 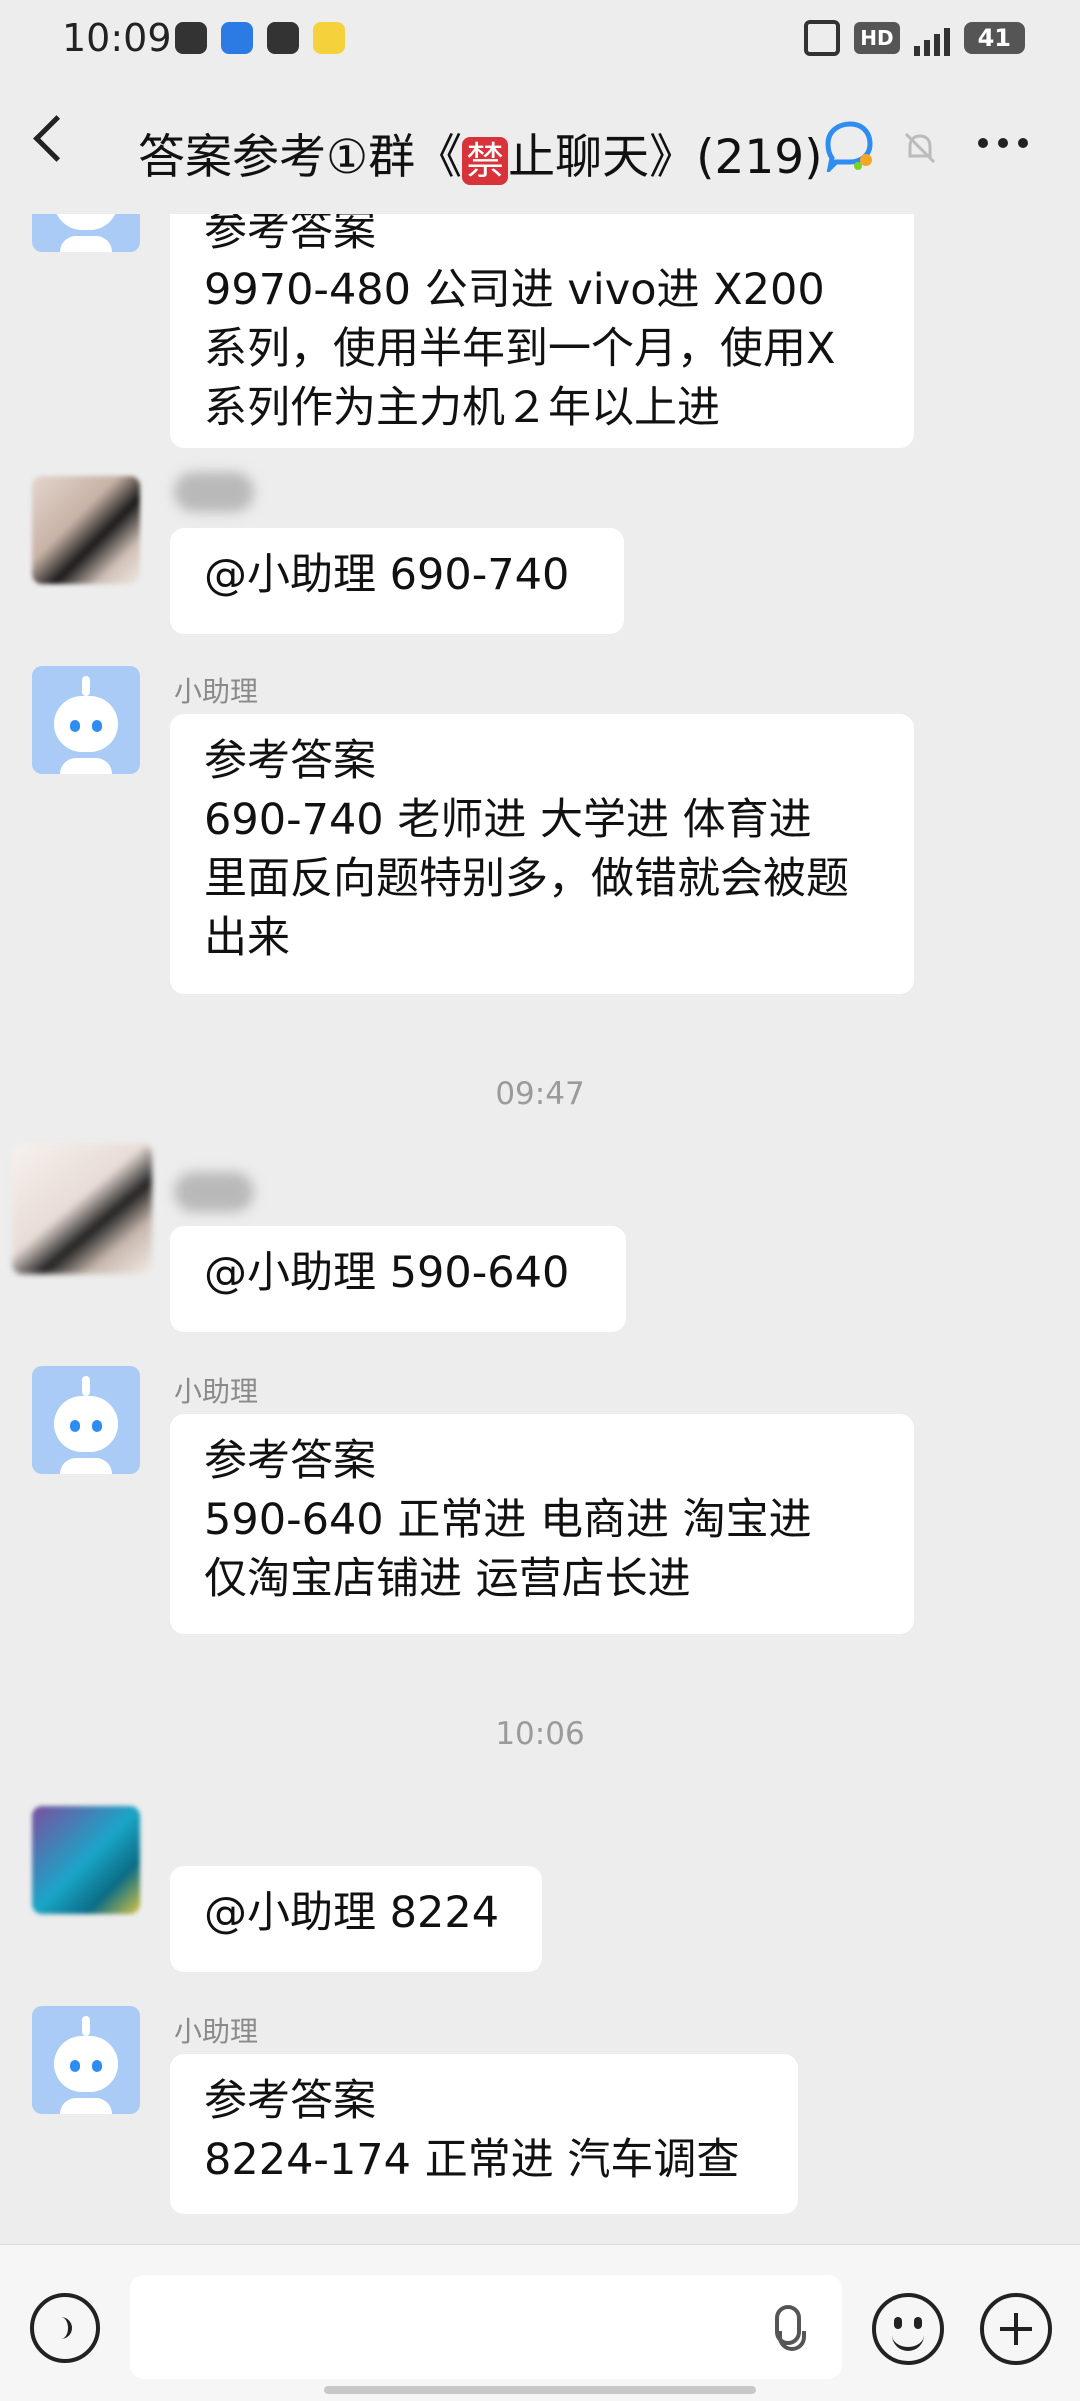 I want to click on message-line: @小助理 690-740, so click(x=387, y=575).